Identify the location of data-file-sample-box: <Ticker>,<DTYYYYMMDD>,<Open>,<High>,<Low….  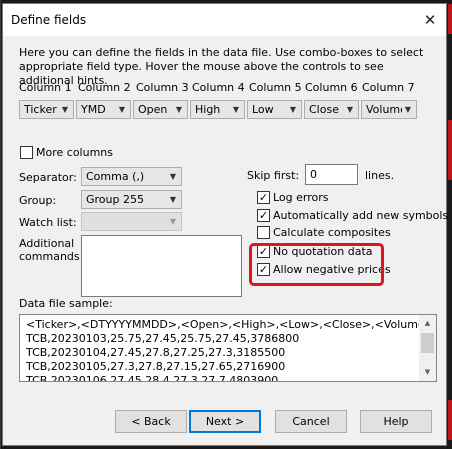
(228, 348).